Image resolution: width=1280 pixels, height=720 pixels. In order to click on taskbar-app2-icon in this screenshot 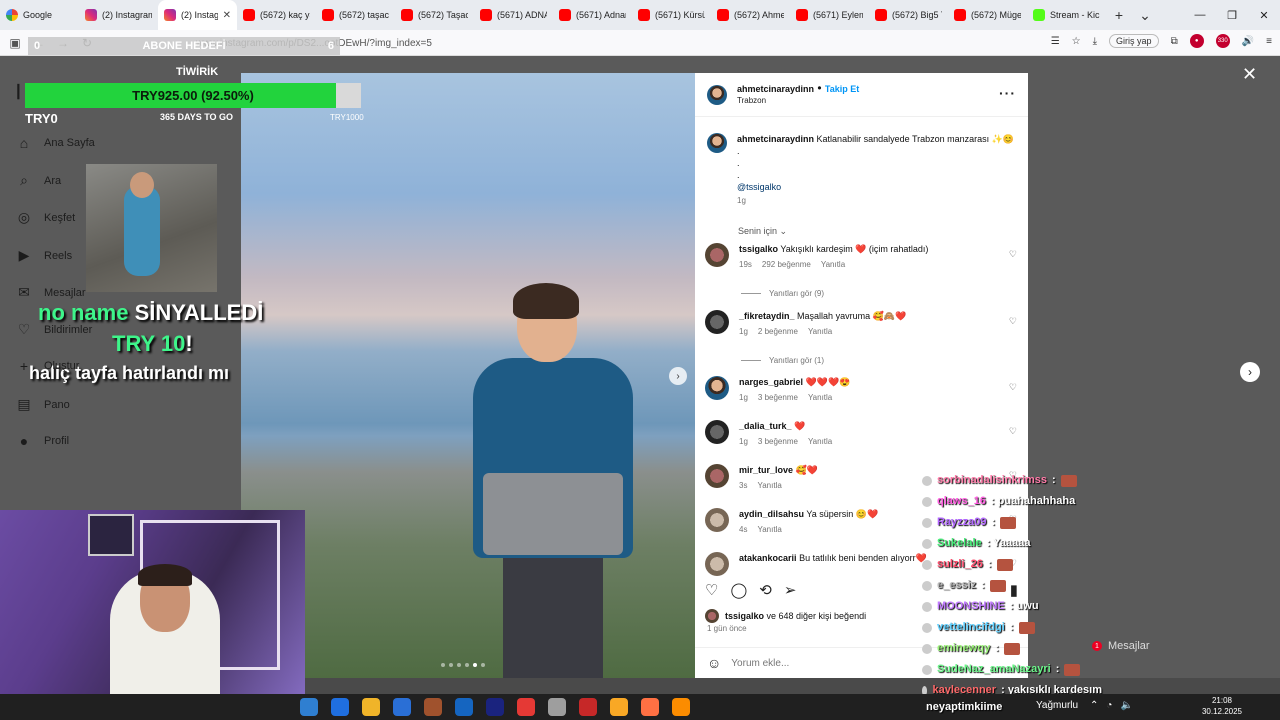, I will do `click(464, 707)`.